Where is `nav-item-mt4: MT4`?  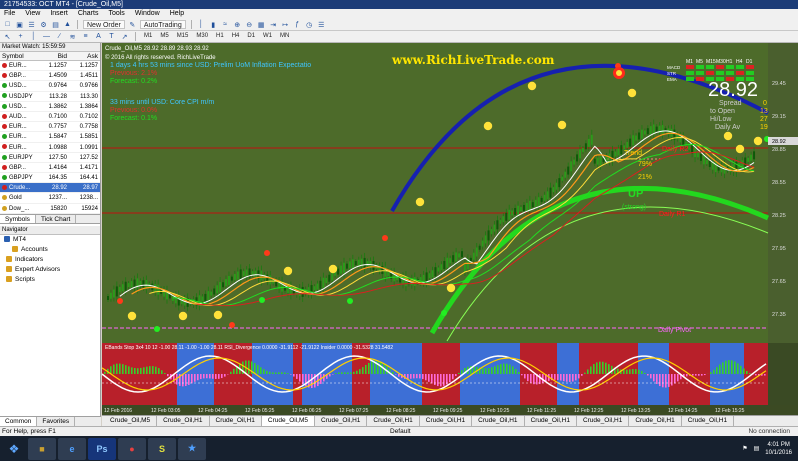 nav-item-mt4: MT4 is located at coordinates (50, 240).